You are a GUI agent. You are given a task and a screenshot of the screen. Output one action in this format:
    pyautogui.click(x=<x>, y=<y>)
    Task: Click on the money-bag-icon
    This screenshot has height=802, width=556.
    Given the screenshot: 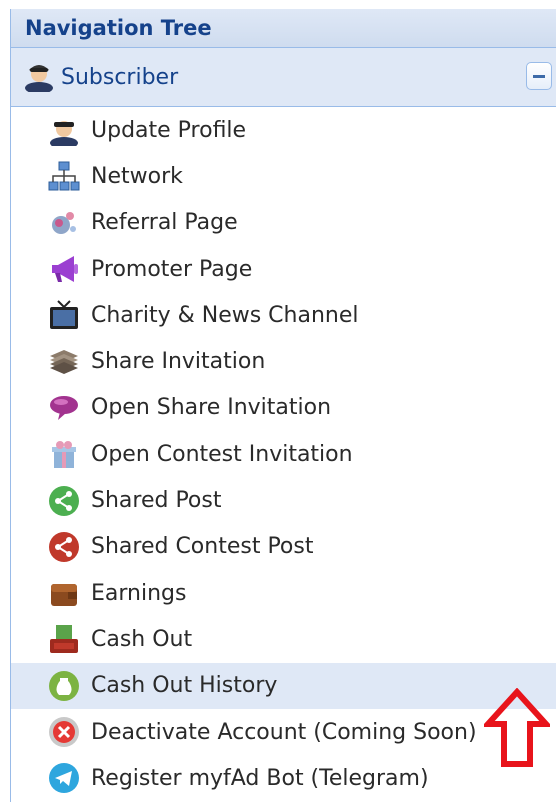 What is the action you would take?
    pyautogui.click(x=64, y=686)
    